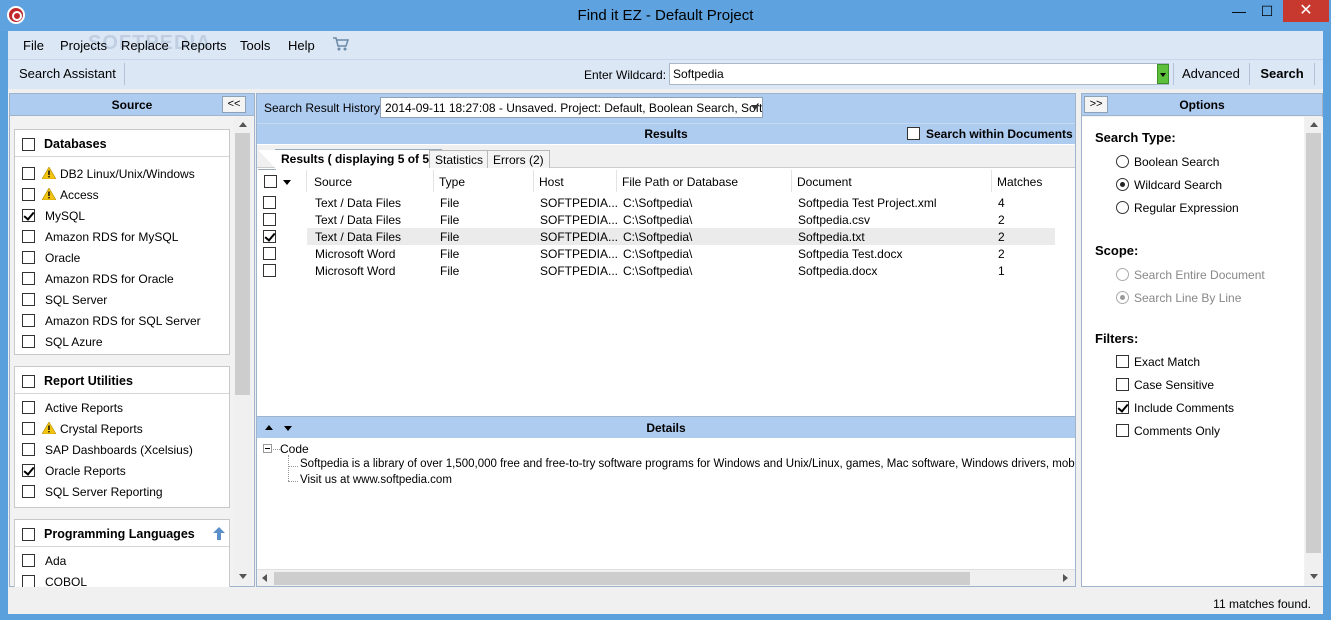 The height and width of the screenshot is (620, 1331). I want to click on source-item: Active Reports, so click(122, 407).